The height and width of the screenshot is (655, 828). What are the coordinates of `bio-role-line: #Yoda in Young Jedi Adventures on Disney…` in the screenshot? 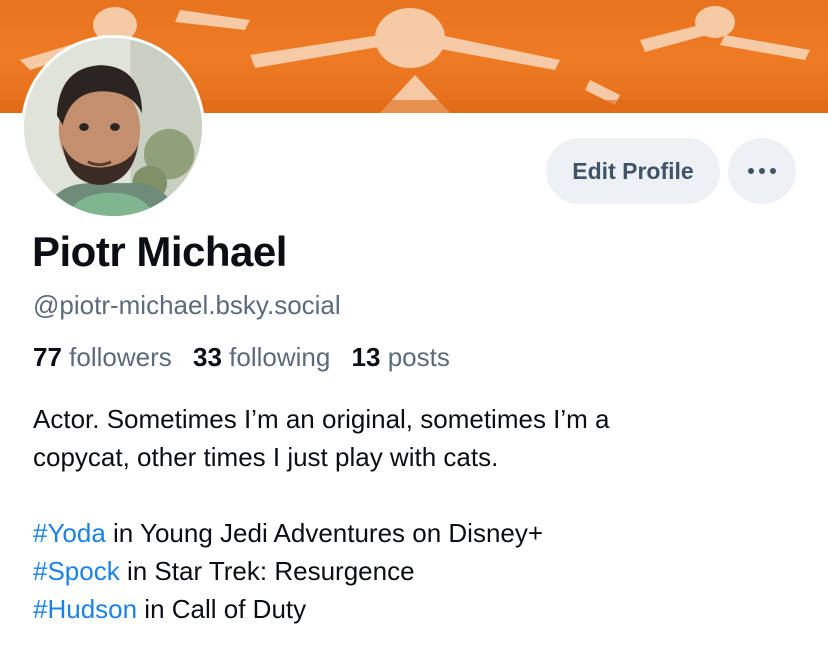 It's located at (423, 533).